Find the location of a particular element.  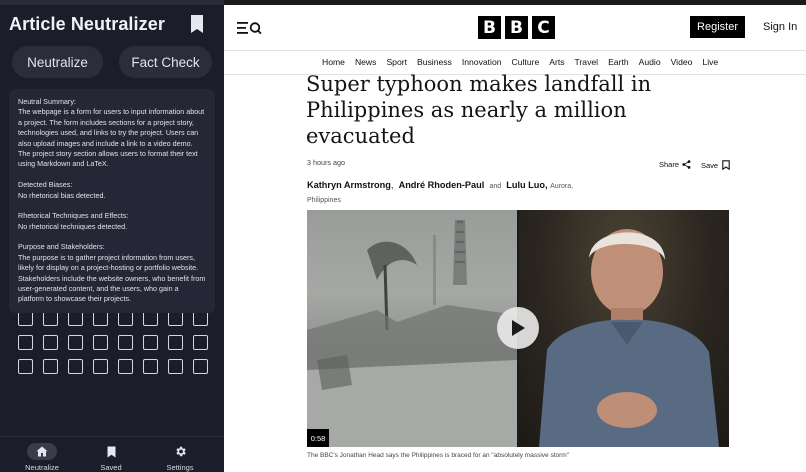

share-button: Share is located at coordinates (675, 164).